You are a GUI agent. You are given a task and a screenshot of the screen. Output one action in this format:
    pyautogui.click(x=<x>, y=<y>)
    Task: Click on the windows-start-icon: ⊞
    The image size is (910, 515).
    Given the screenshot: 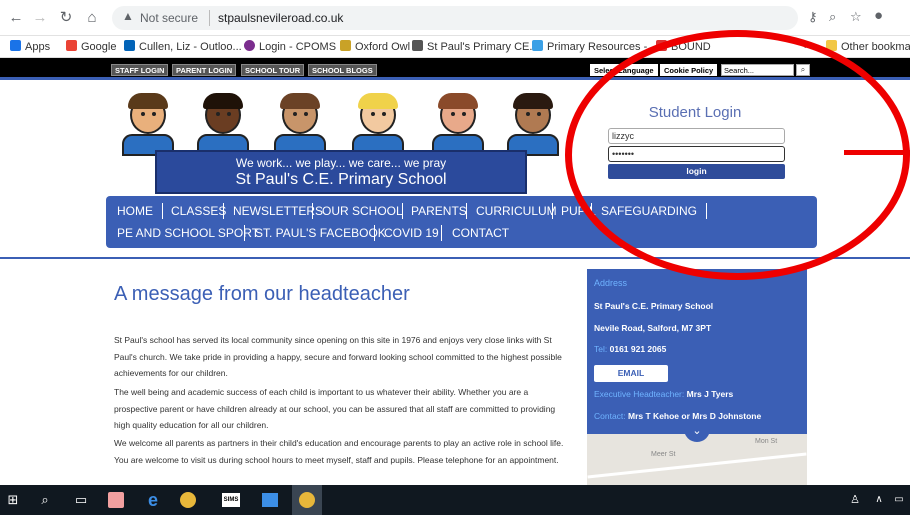 What is the action you would take?
    pyautogui.click(x=13, y=500)
    